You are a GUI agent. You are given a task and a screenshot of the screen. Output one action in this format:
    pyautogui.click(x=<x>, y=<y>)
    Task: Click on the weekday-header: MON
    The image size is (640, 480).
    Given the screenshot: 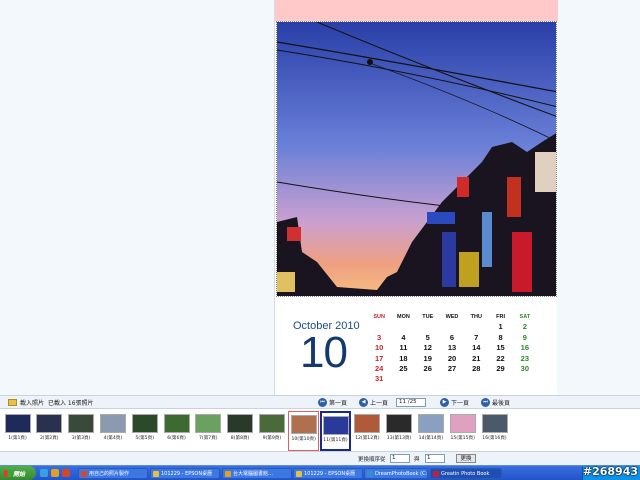 What is the action you would take?
    pyautogui.click(x=403, y=317)
    